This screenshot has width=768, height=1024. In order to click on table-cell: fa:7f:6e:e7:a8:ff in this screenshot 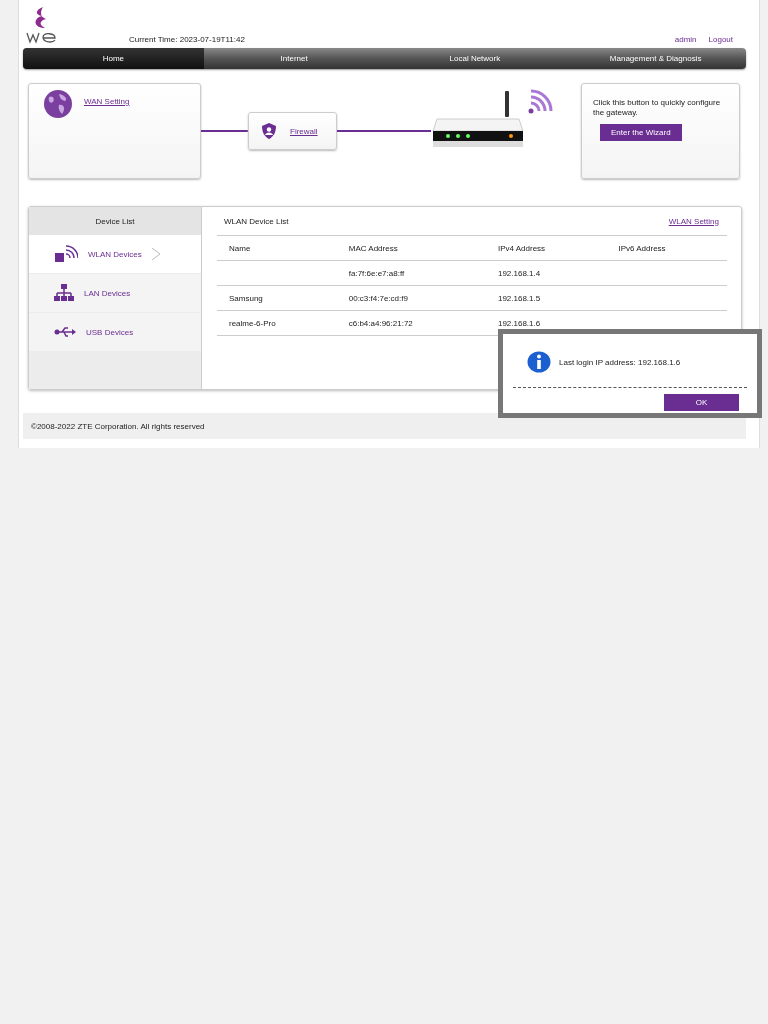, I will do `click(376, 273)`.